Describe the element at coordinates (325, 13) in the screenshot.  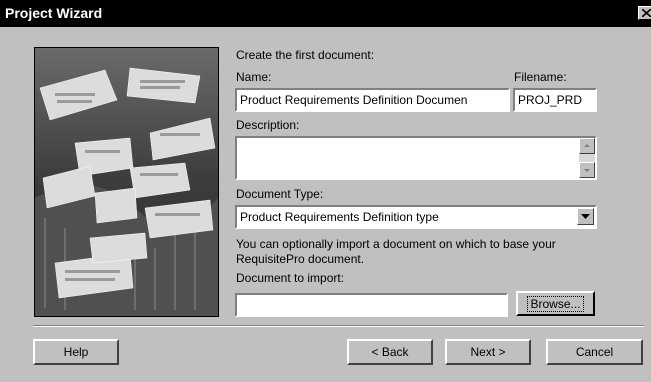
I see `title-bar: Project Wizard` at that location.